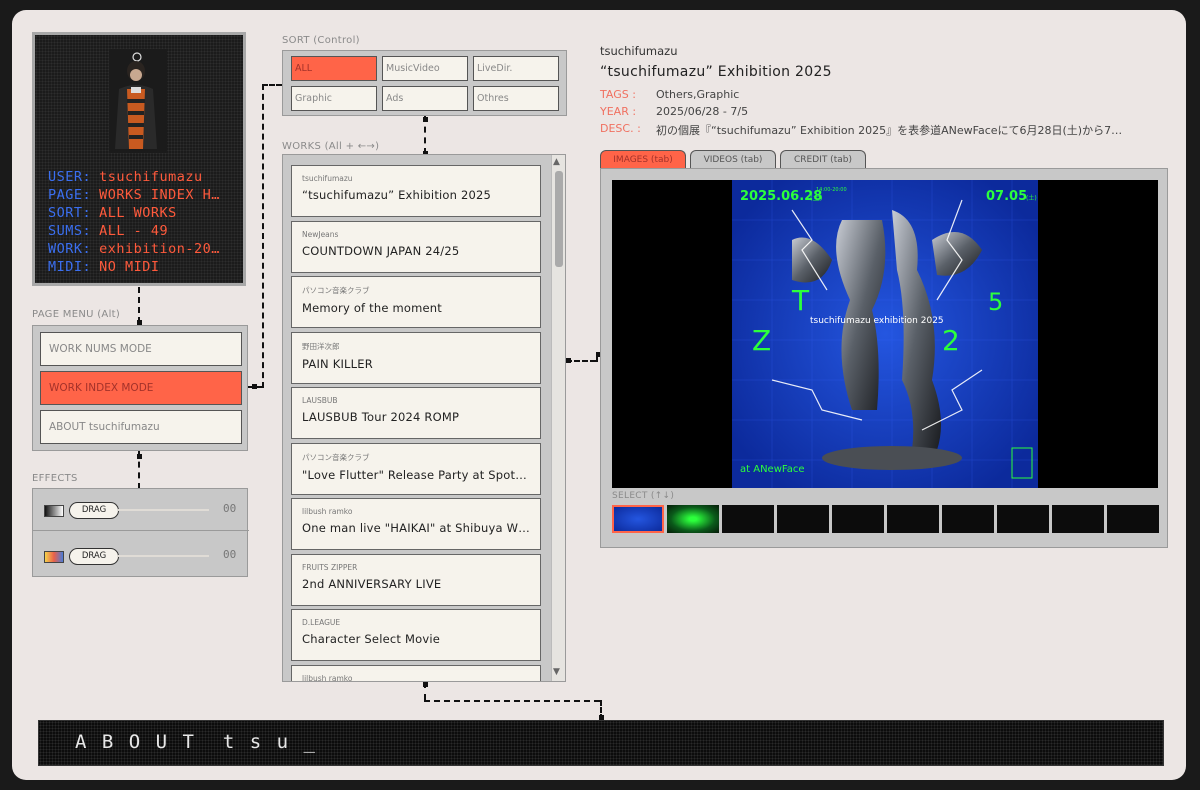 This screenshot has height=790, width=1200. Describe the element at coordinates (416, 357) in the screenshot. I see `work-card: 野田洋次郎 PAIN KILLER` at that location.